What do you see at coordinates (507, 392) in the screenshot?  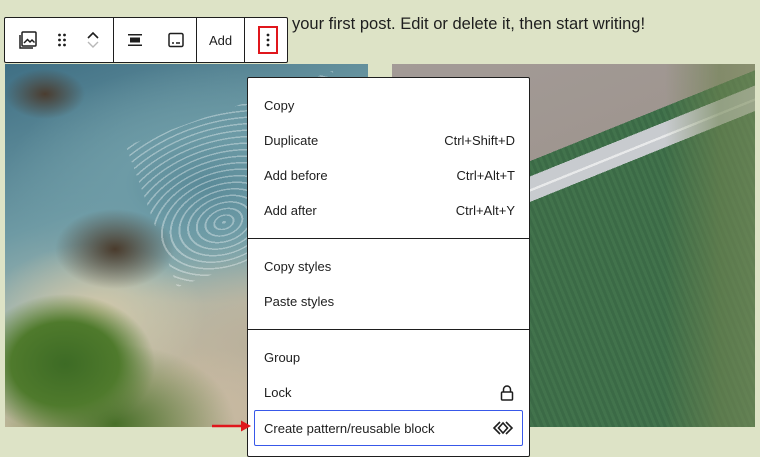 I see `lock-icon` at bounding box center [507, 392].